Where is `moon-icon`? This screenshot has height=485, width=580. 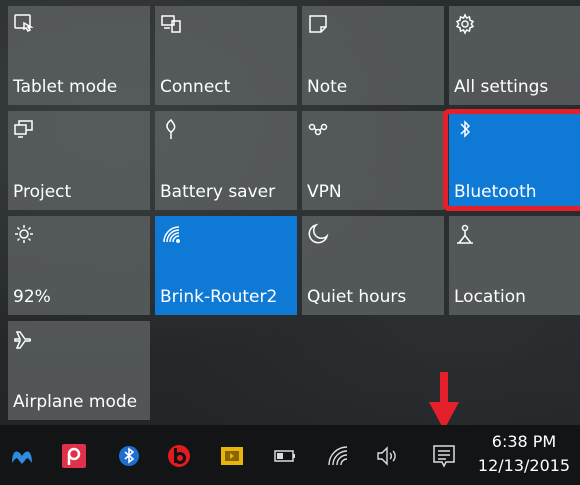
moon-icon is located at coordinates (318, 234).